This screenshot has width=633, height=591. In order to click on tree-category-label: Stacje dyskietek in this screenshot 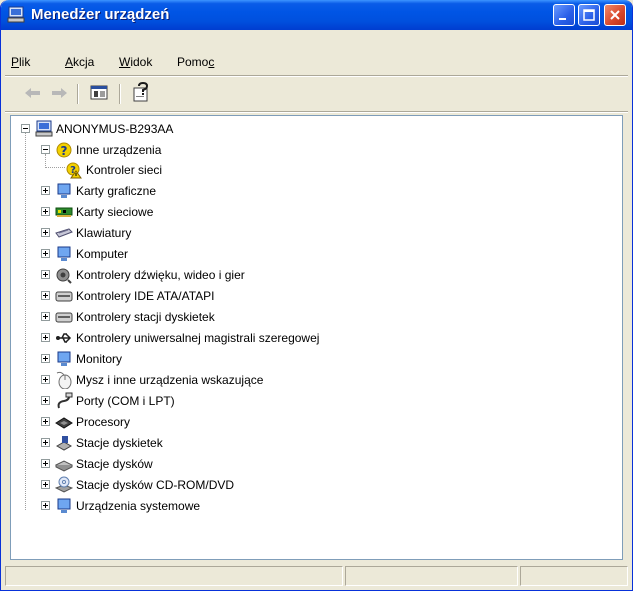, I will do `click(119, 443)`.